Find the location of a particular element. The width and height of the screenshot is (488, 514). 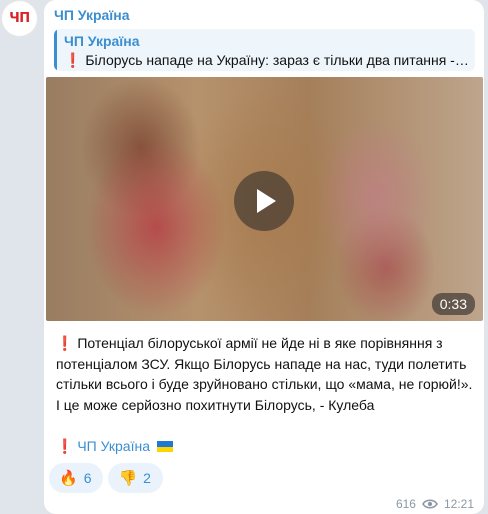

reaction-fire: 🔥 6 is located at coordinates (76, 478).